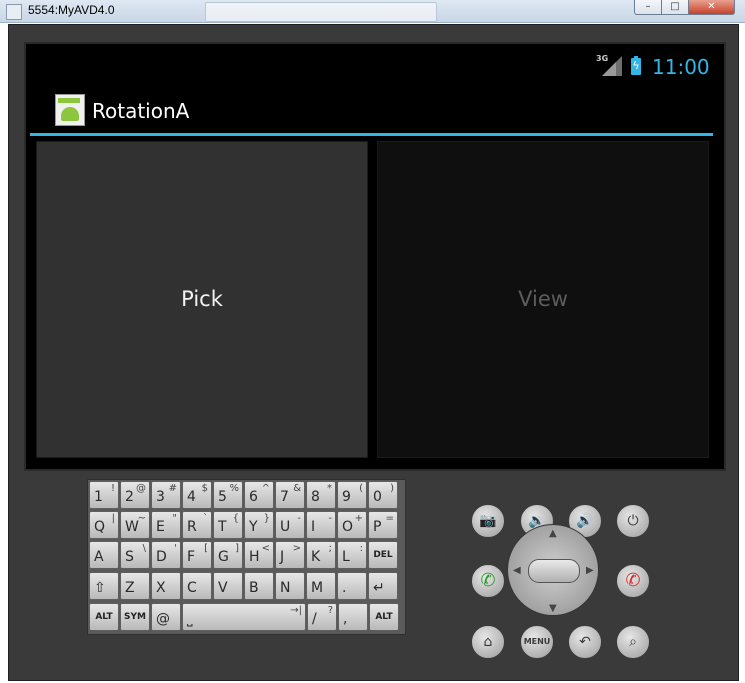  Describe the element at coordinates (352, 495) in the screenshot. I see `key-row1-8: 9(` at that location.